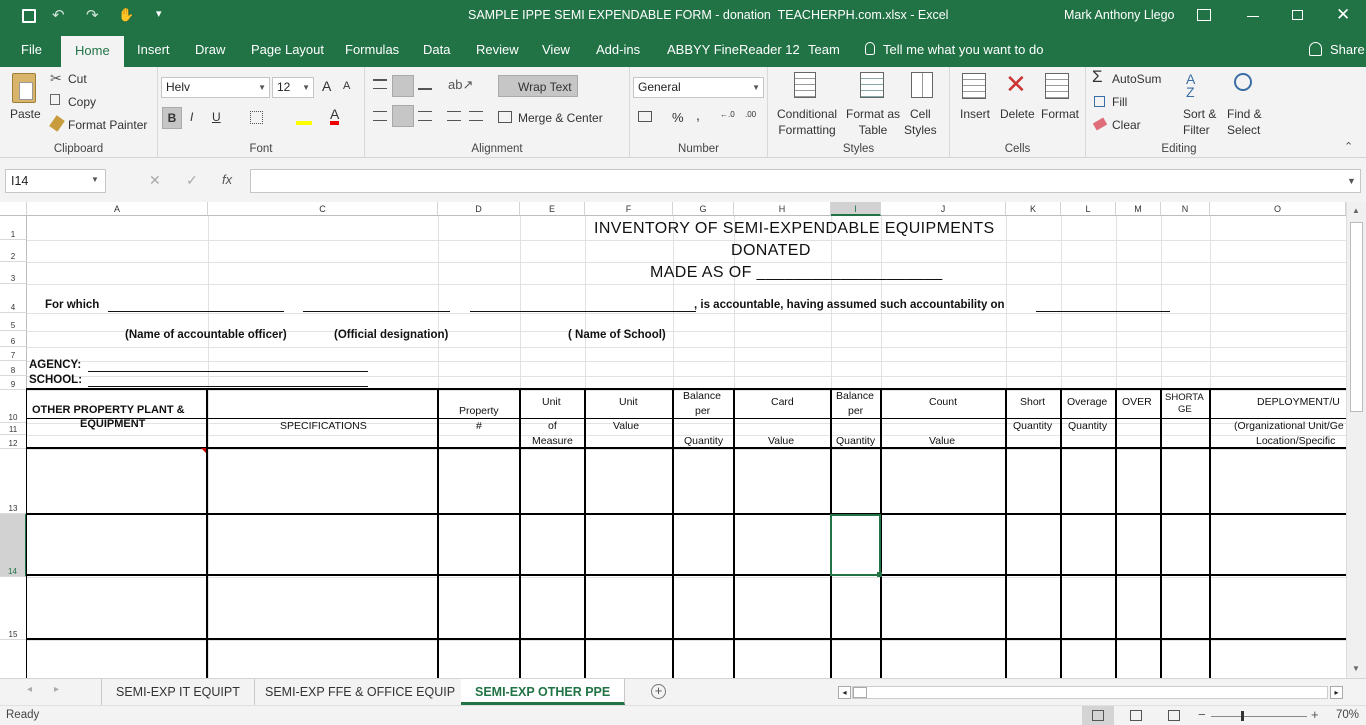  I want to click on cut-button: Cut, so click(77, 79).